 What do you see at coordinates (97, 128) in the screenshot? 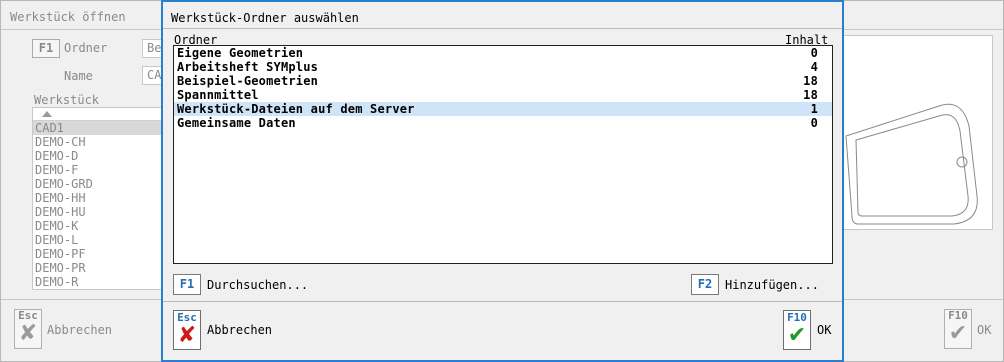
I see `list-item: CAD1` at bounding box center [97, 128].